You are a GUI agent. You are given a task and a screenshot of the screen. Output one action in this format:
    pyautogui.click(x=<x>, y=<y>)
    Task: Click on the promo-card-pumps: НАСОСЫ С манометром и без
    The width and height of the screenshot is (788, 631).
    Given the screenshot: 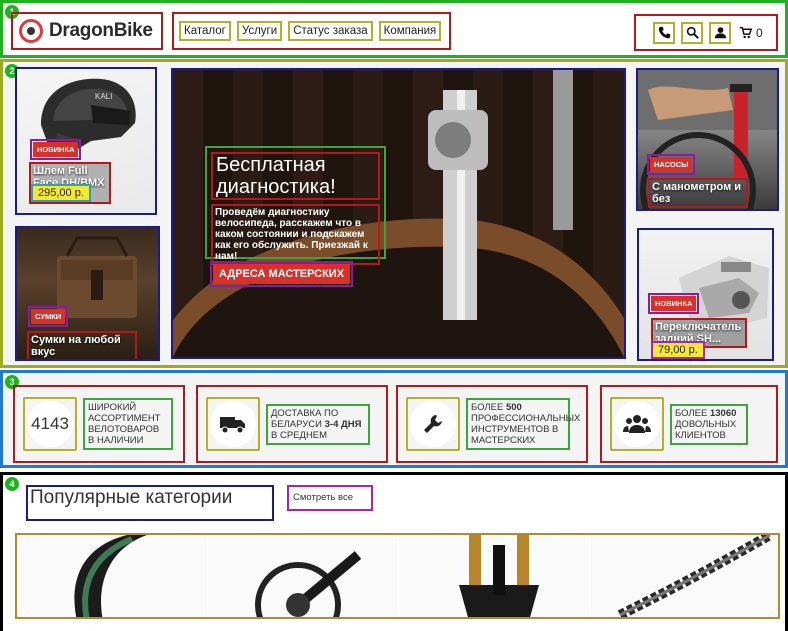 What is the action you would take?
    pyautogui.click(x=707, y=139)
    